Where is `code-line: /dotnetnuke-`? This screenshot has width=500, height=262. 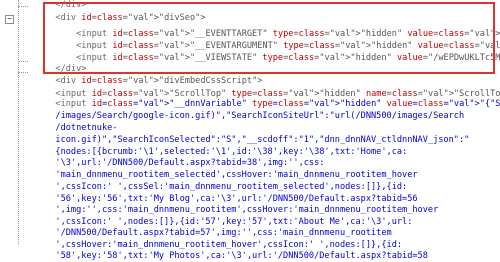
code-line: /dotnetnuke- is located at coordinates (66, 128).